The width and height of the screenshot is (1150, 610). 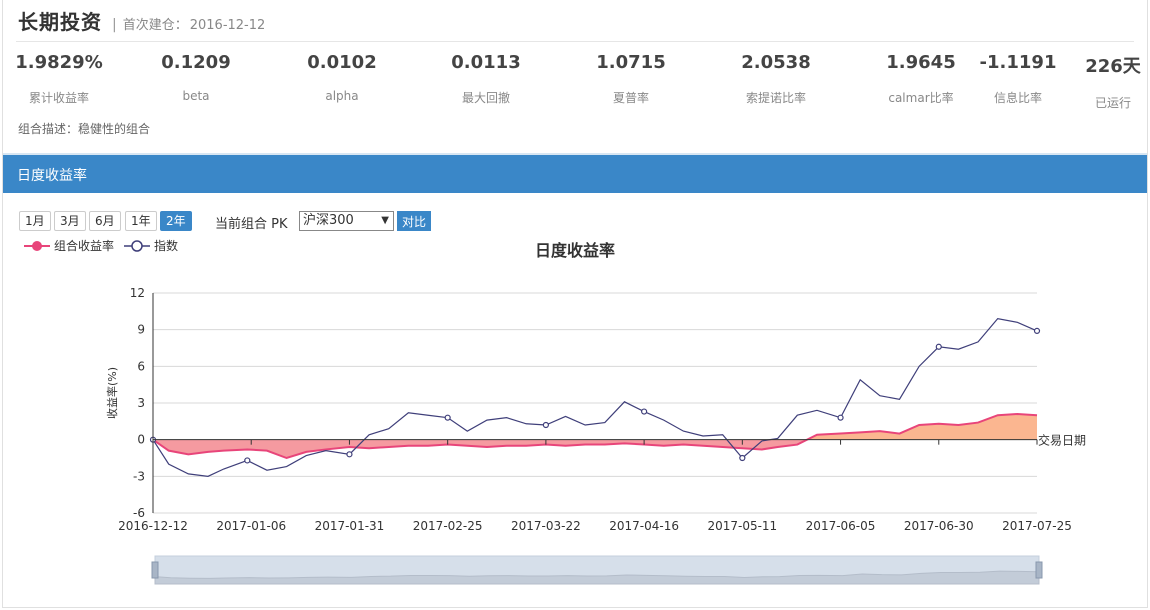 What do you see at coordinates (597, 570) in the screenshot?
I see `zoom-slider` at bounding box center [597, 570].